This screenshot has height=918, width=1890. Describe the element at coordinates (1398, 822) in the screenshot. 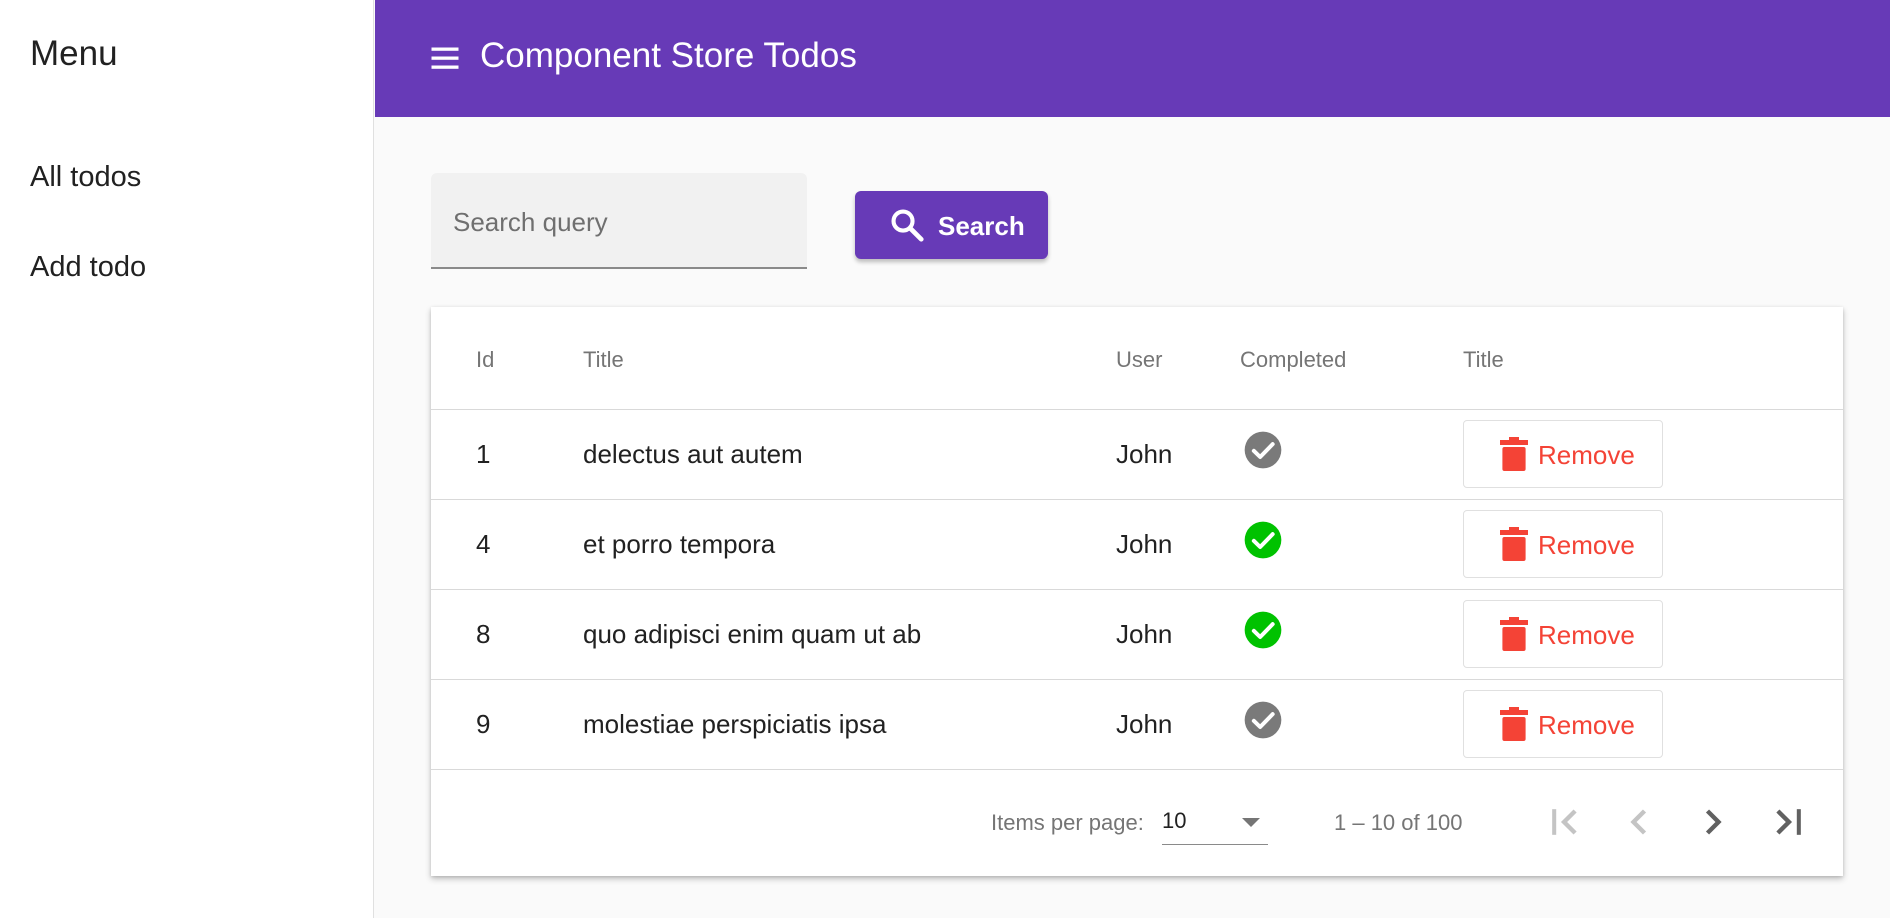

I see `page-range-label: 1 – 10 of 100` at that location.